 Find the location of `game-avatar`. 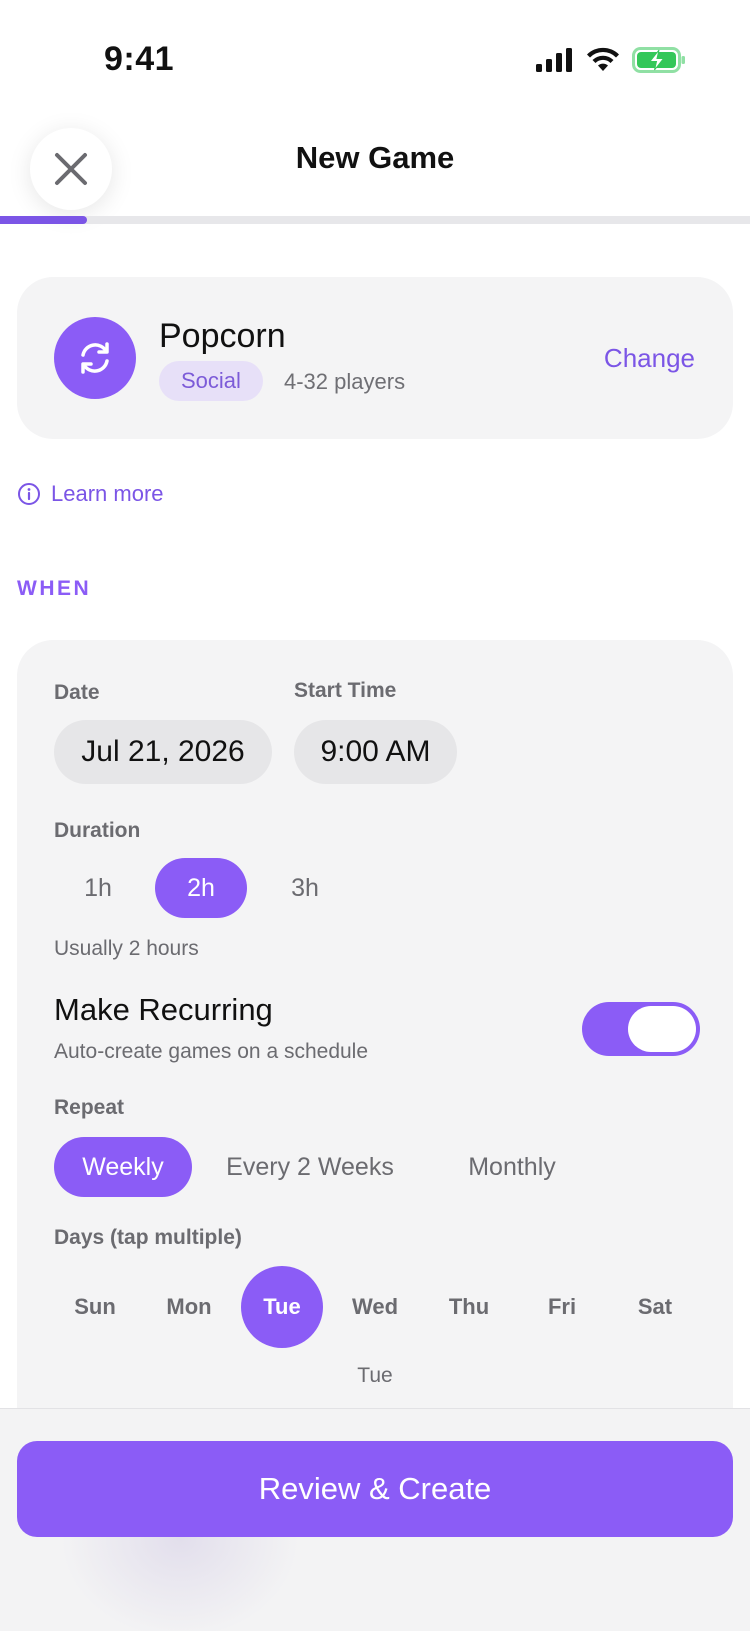

game-avatar is located at coordinates (95, 358).